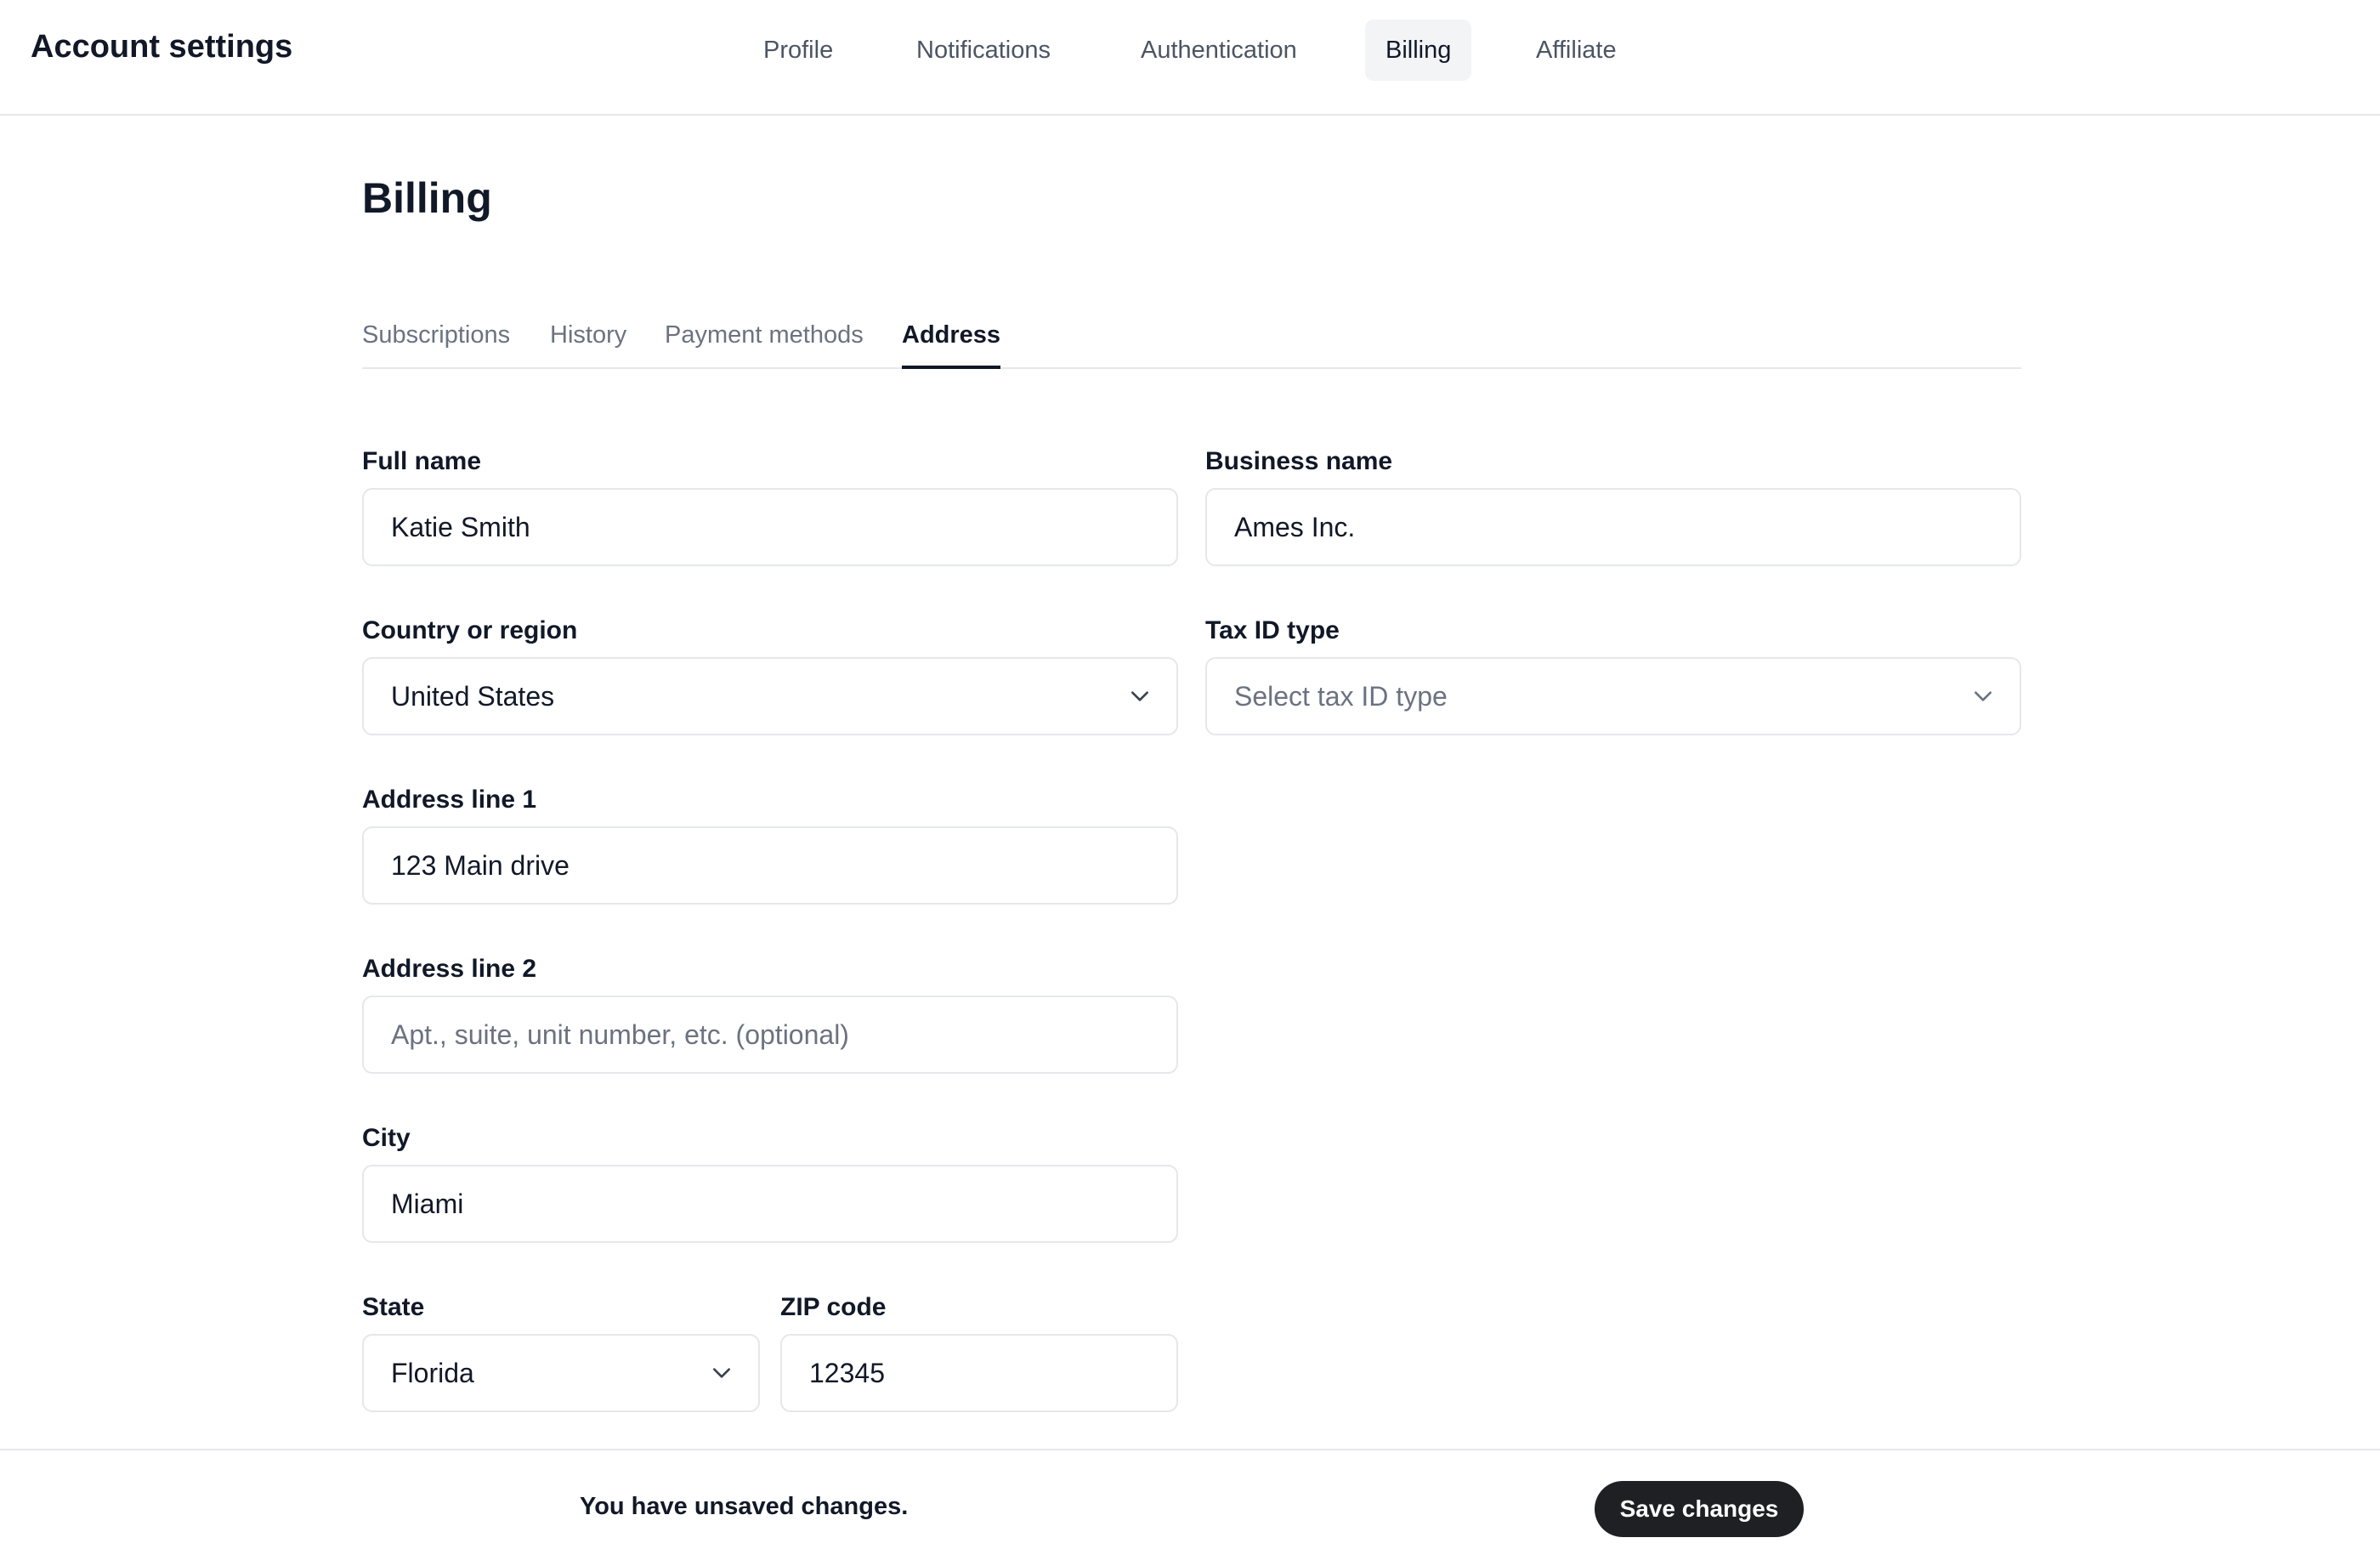 This screenshot has width=2380, height=1549. I want to click on business-name-input: Ames Inc., so click(1613, 527).